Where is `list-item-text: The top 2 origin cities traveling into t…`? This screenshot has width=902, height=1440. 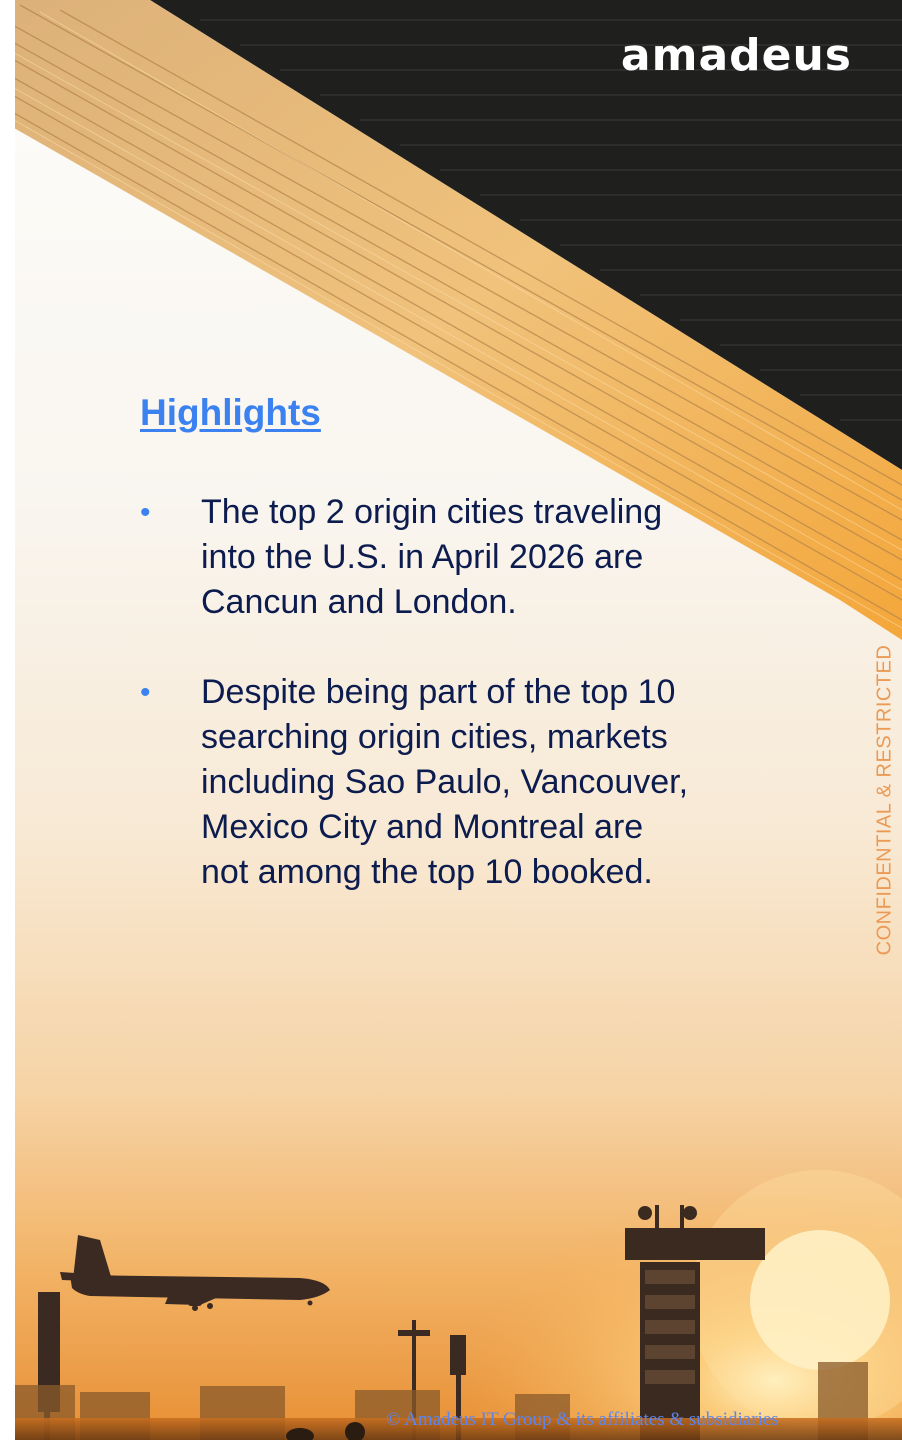
list-item-text: The top 2 origin cities traveling into t… is located at coordinates (432, 557).